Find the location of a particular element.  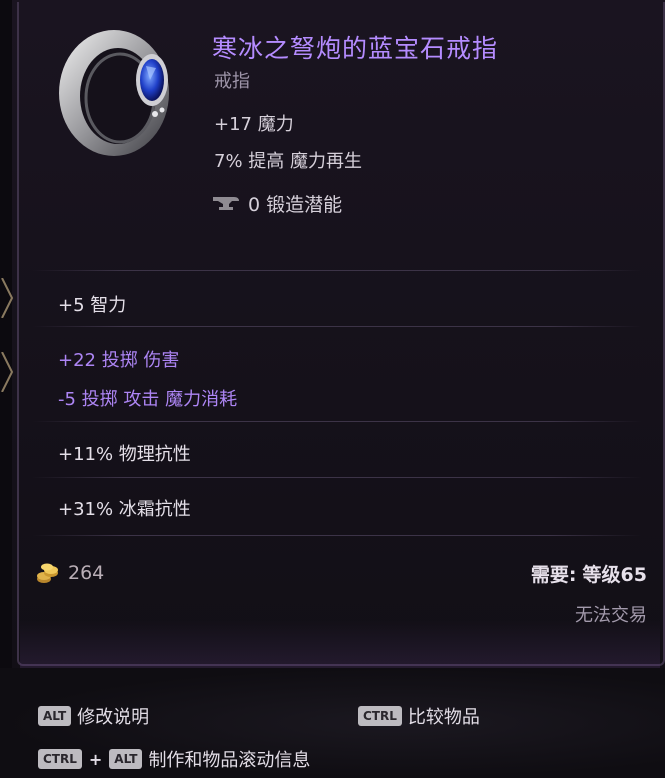

base-stat-mana-regen: 7% 提高 魔力再生 is located at coordinates (288, 161).